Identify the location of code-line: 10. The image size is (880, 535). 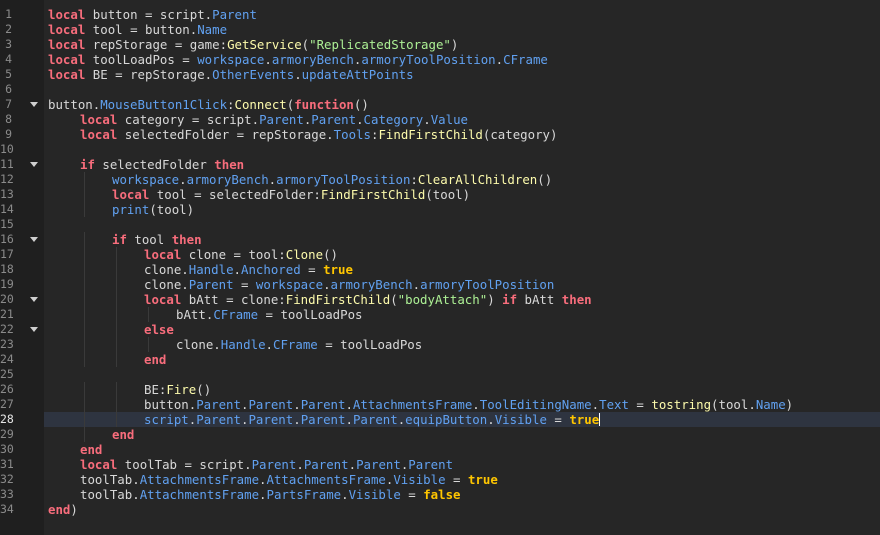
(440, 149).